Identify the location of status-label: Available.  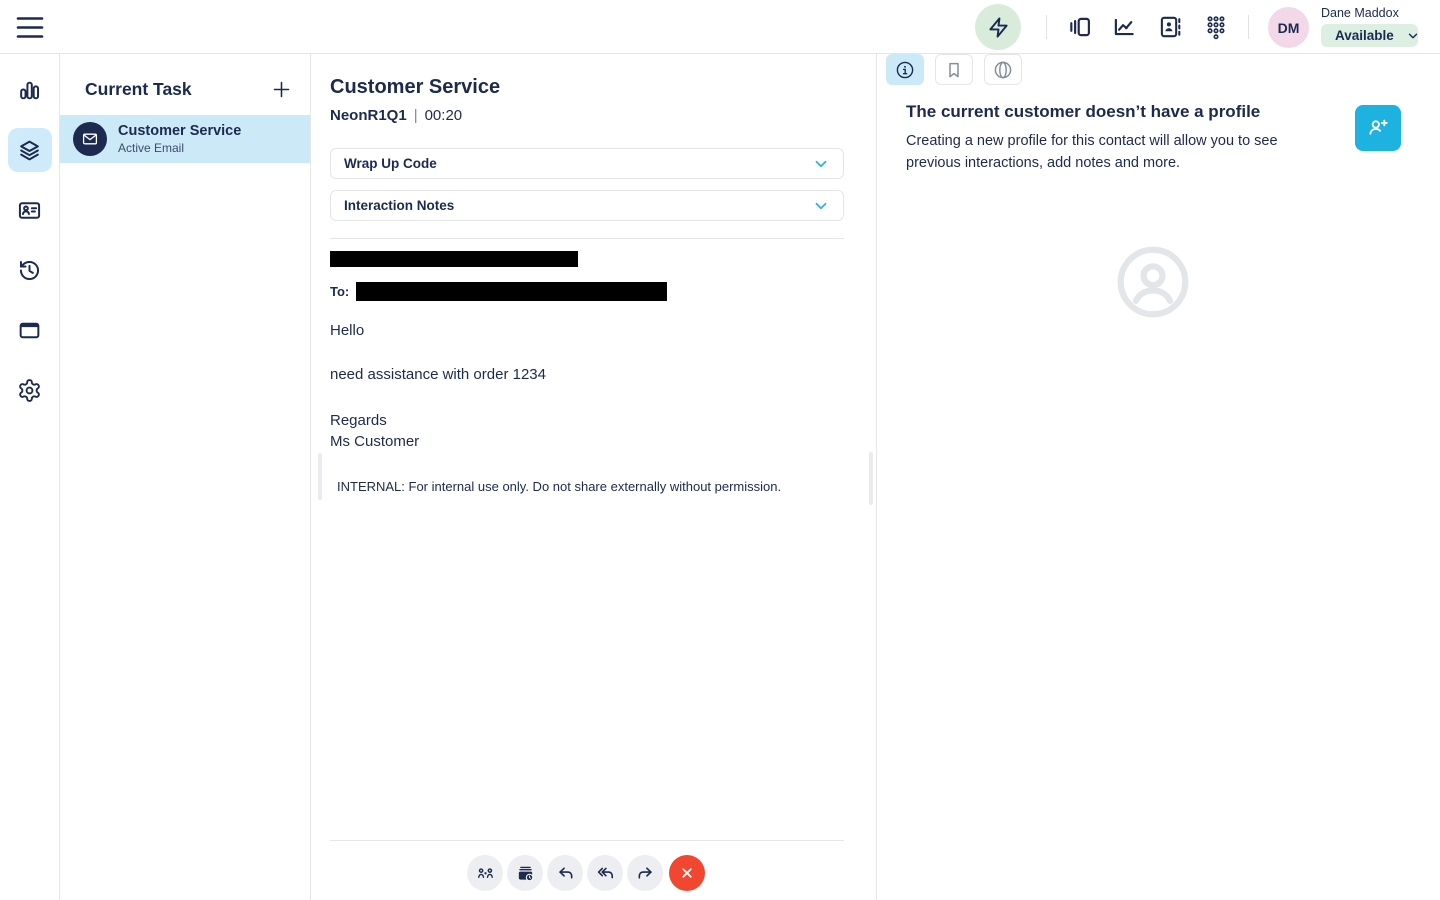
(1364, 35).